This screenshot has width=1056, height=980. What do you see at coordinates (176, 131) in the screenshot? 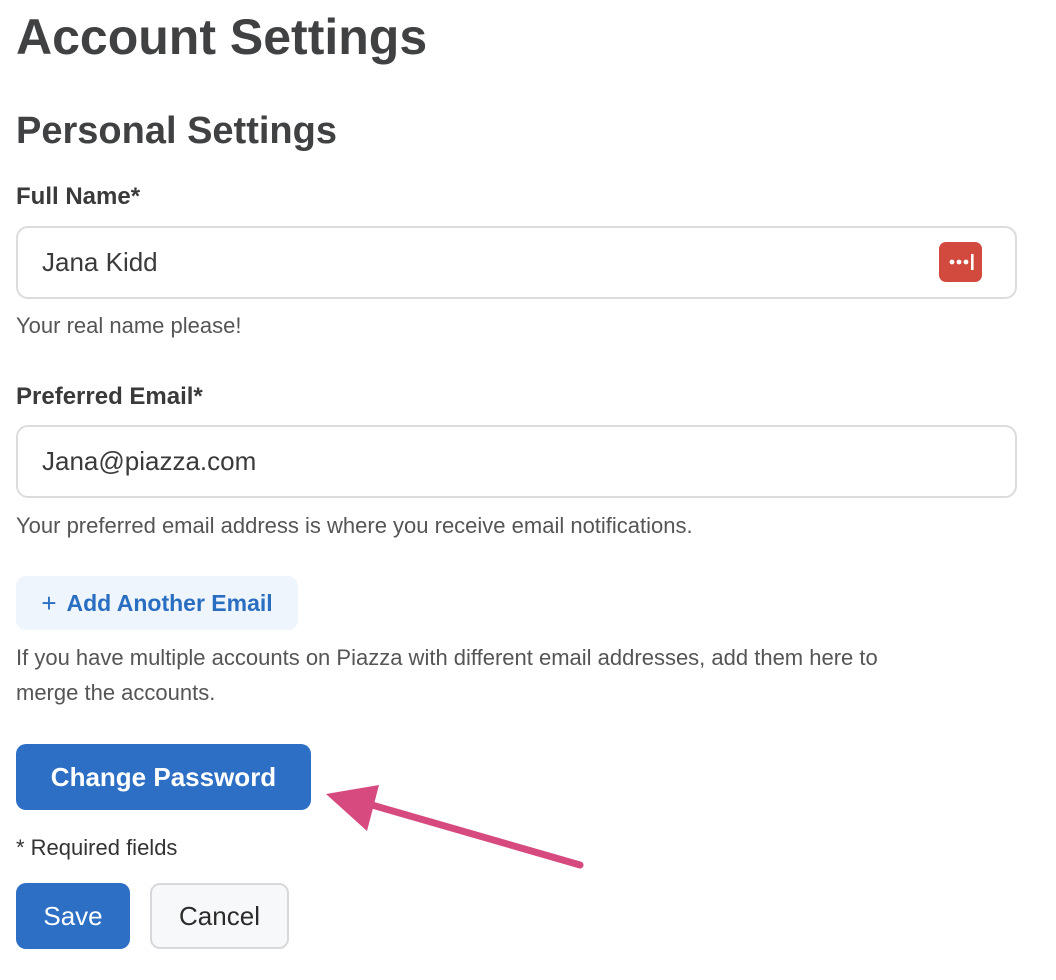
I see `section-title-personal-settings: Personal Settings` at bounding box center [176, 131].